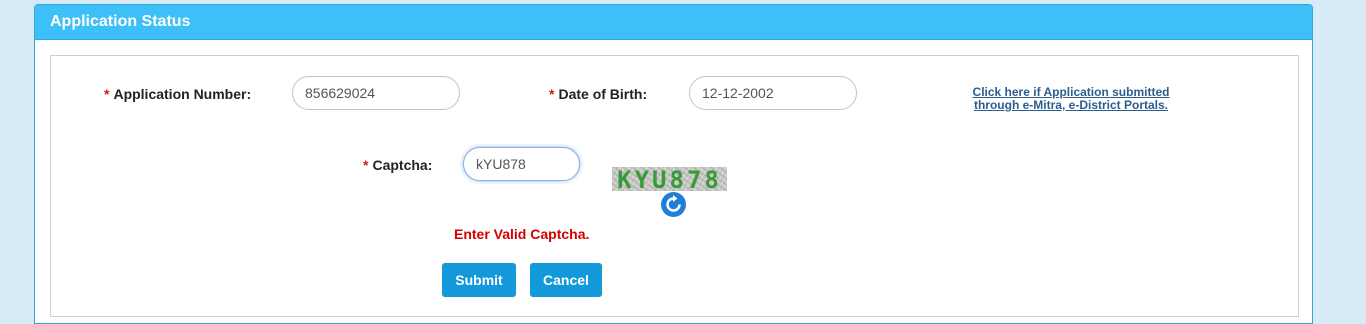 This screenshot has width=1366, height=324. I want to click on date-of-birth-label: * Date of Birth:, so click(598, 94).